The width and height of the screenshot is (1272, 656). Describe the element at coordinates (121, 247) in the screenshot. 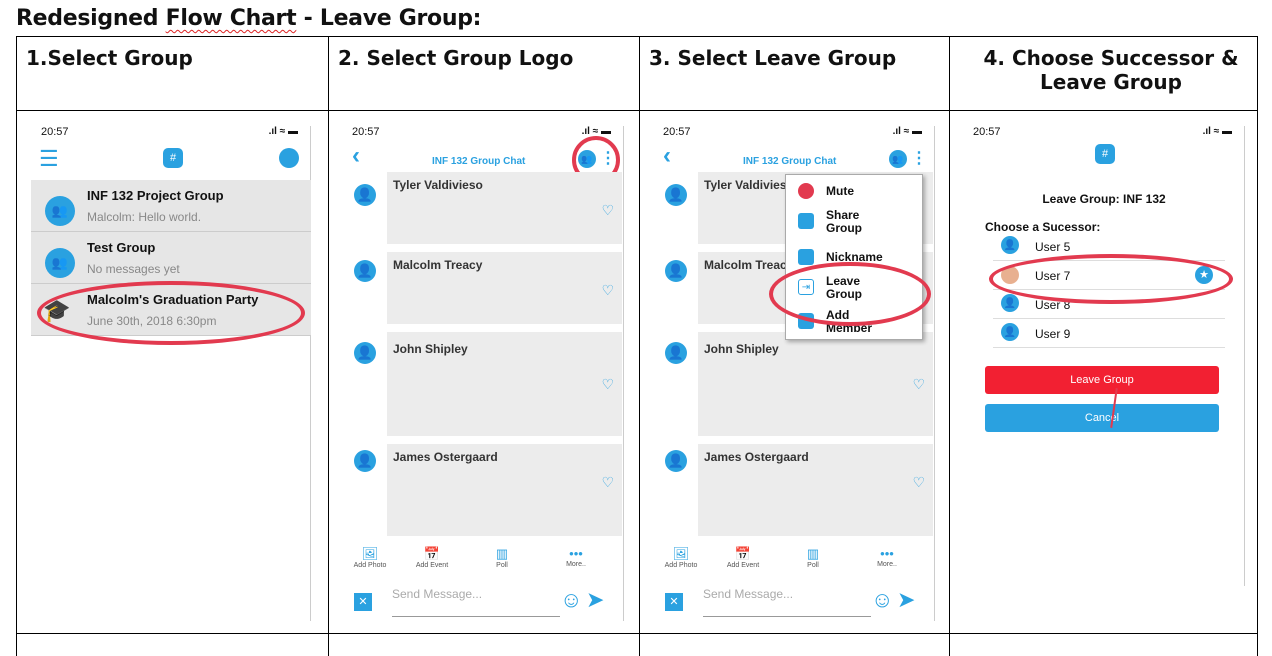

I see `group-title: Test Group` at that location.